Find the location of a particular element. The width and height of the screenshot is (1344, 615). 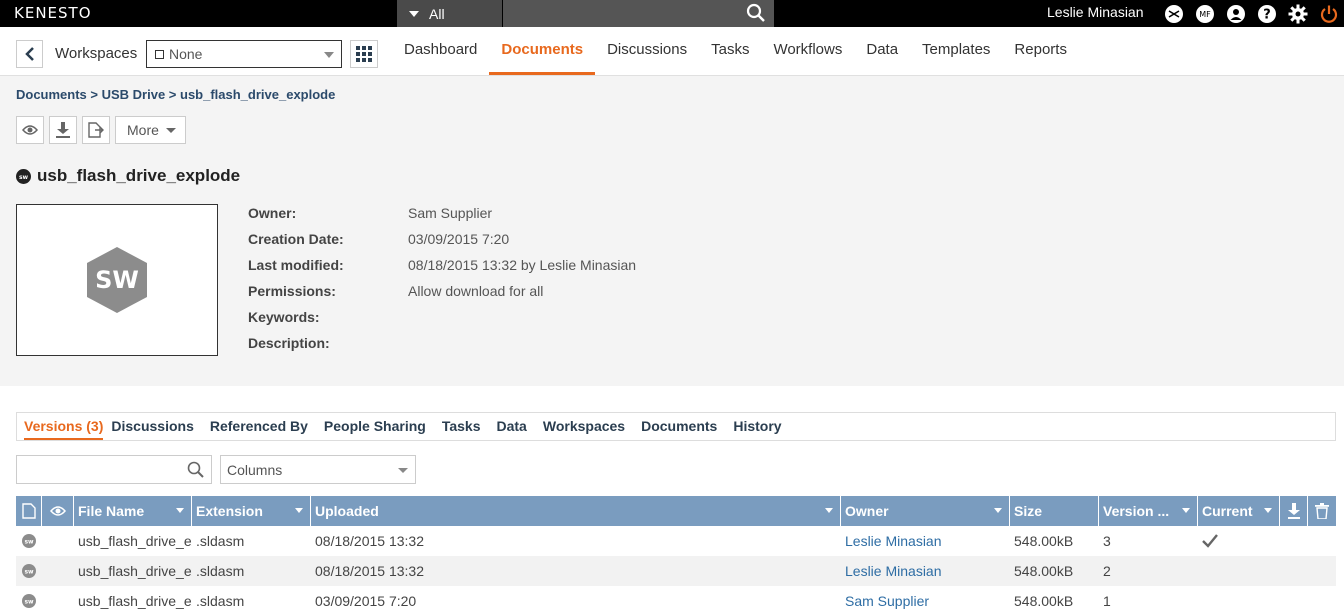

subtab-tasks: Tasks is located at coordinates (465, 426).